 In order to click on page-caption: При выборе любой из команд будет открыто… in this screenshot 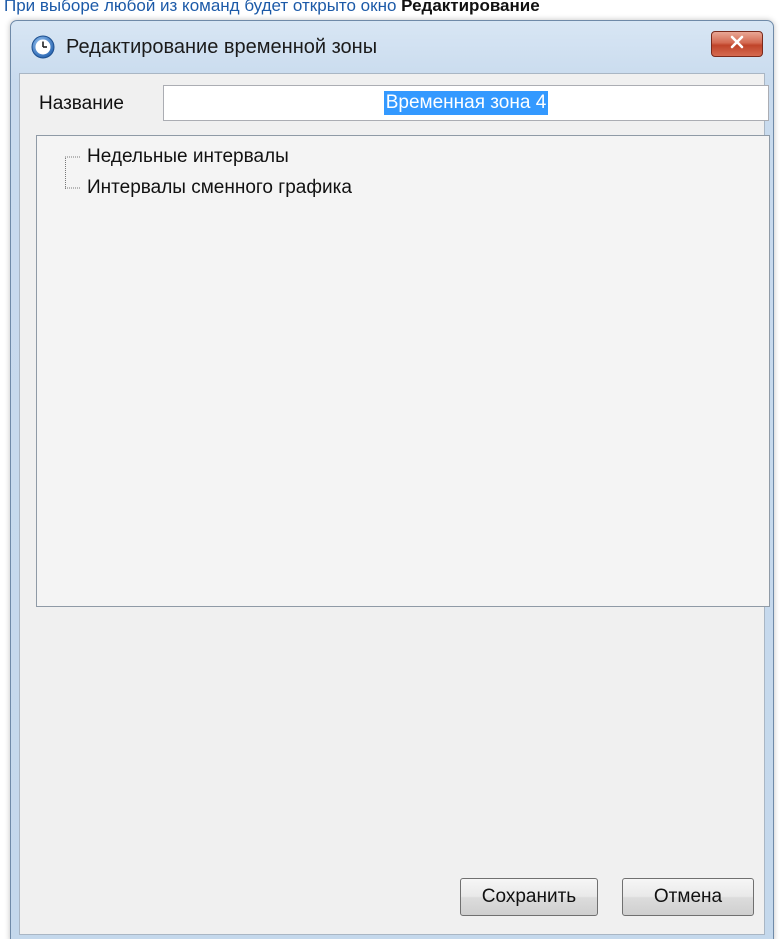, I will do `click(391, 9)`.